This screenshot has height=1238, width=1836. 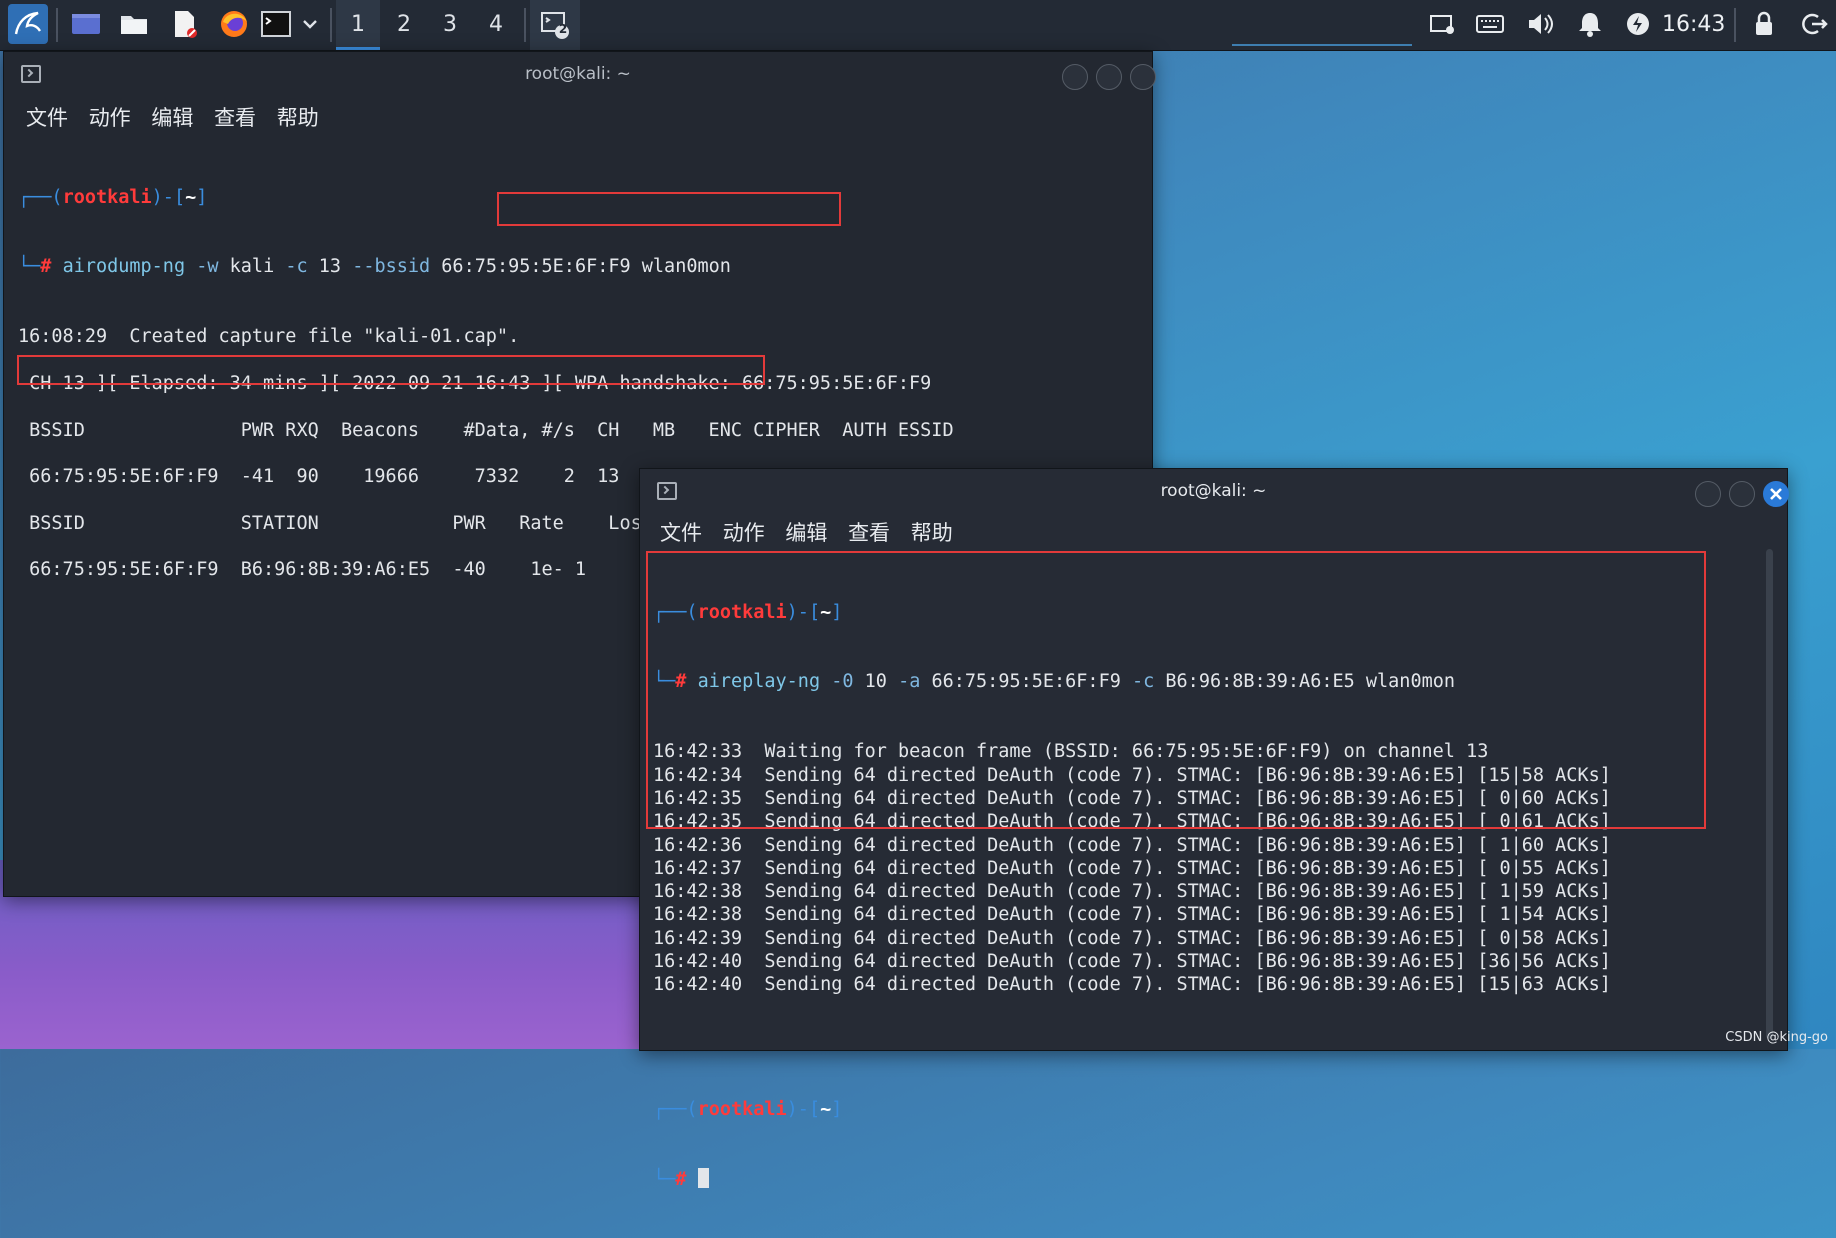 What do you see at coordinates (330, 267) in the screenshot?
I see `command-value: 13` at bounding box center [330, 267].